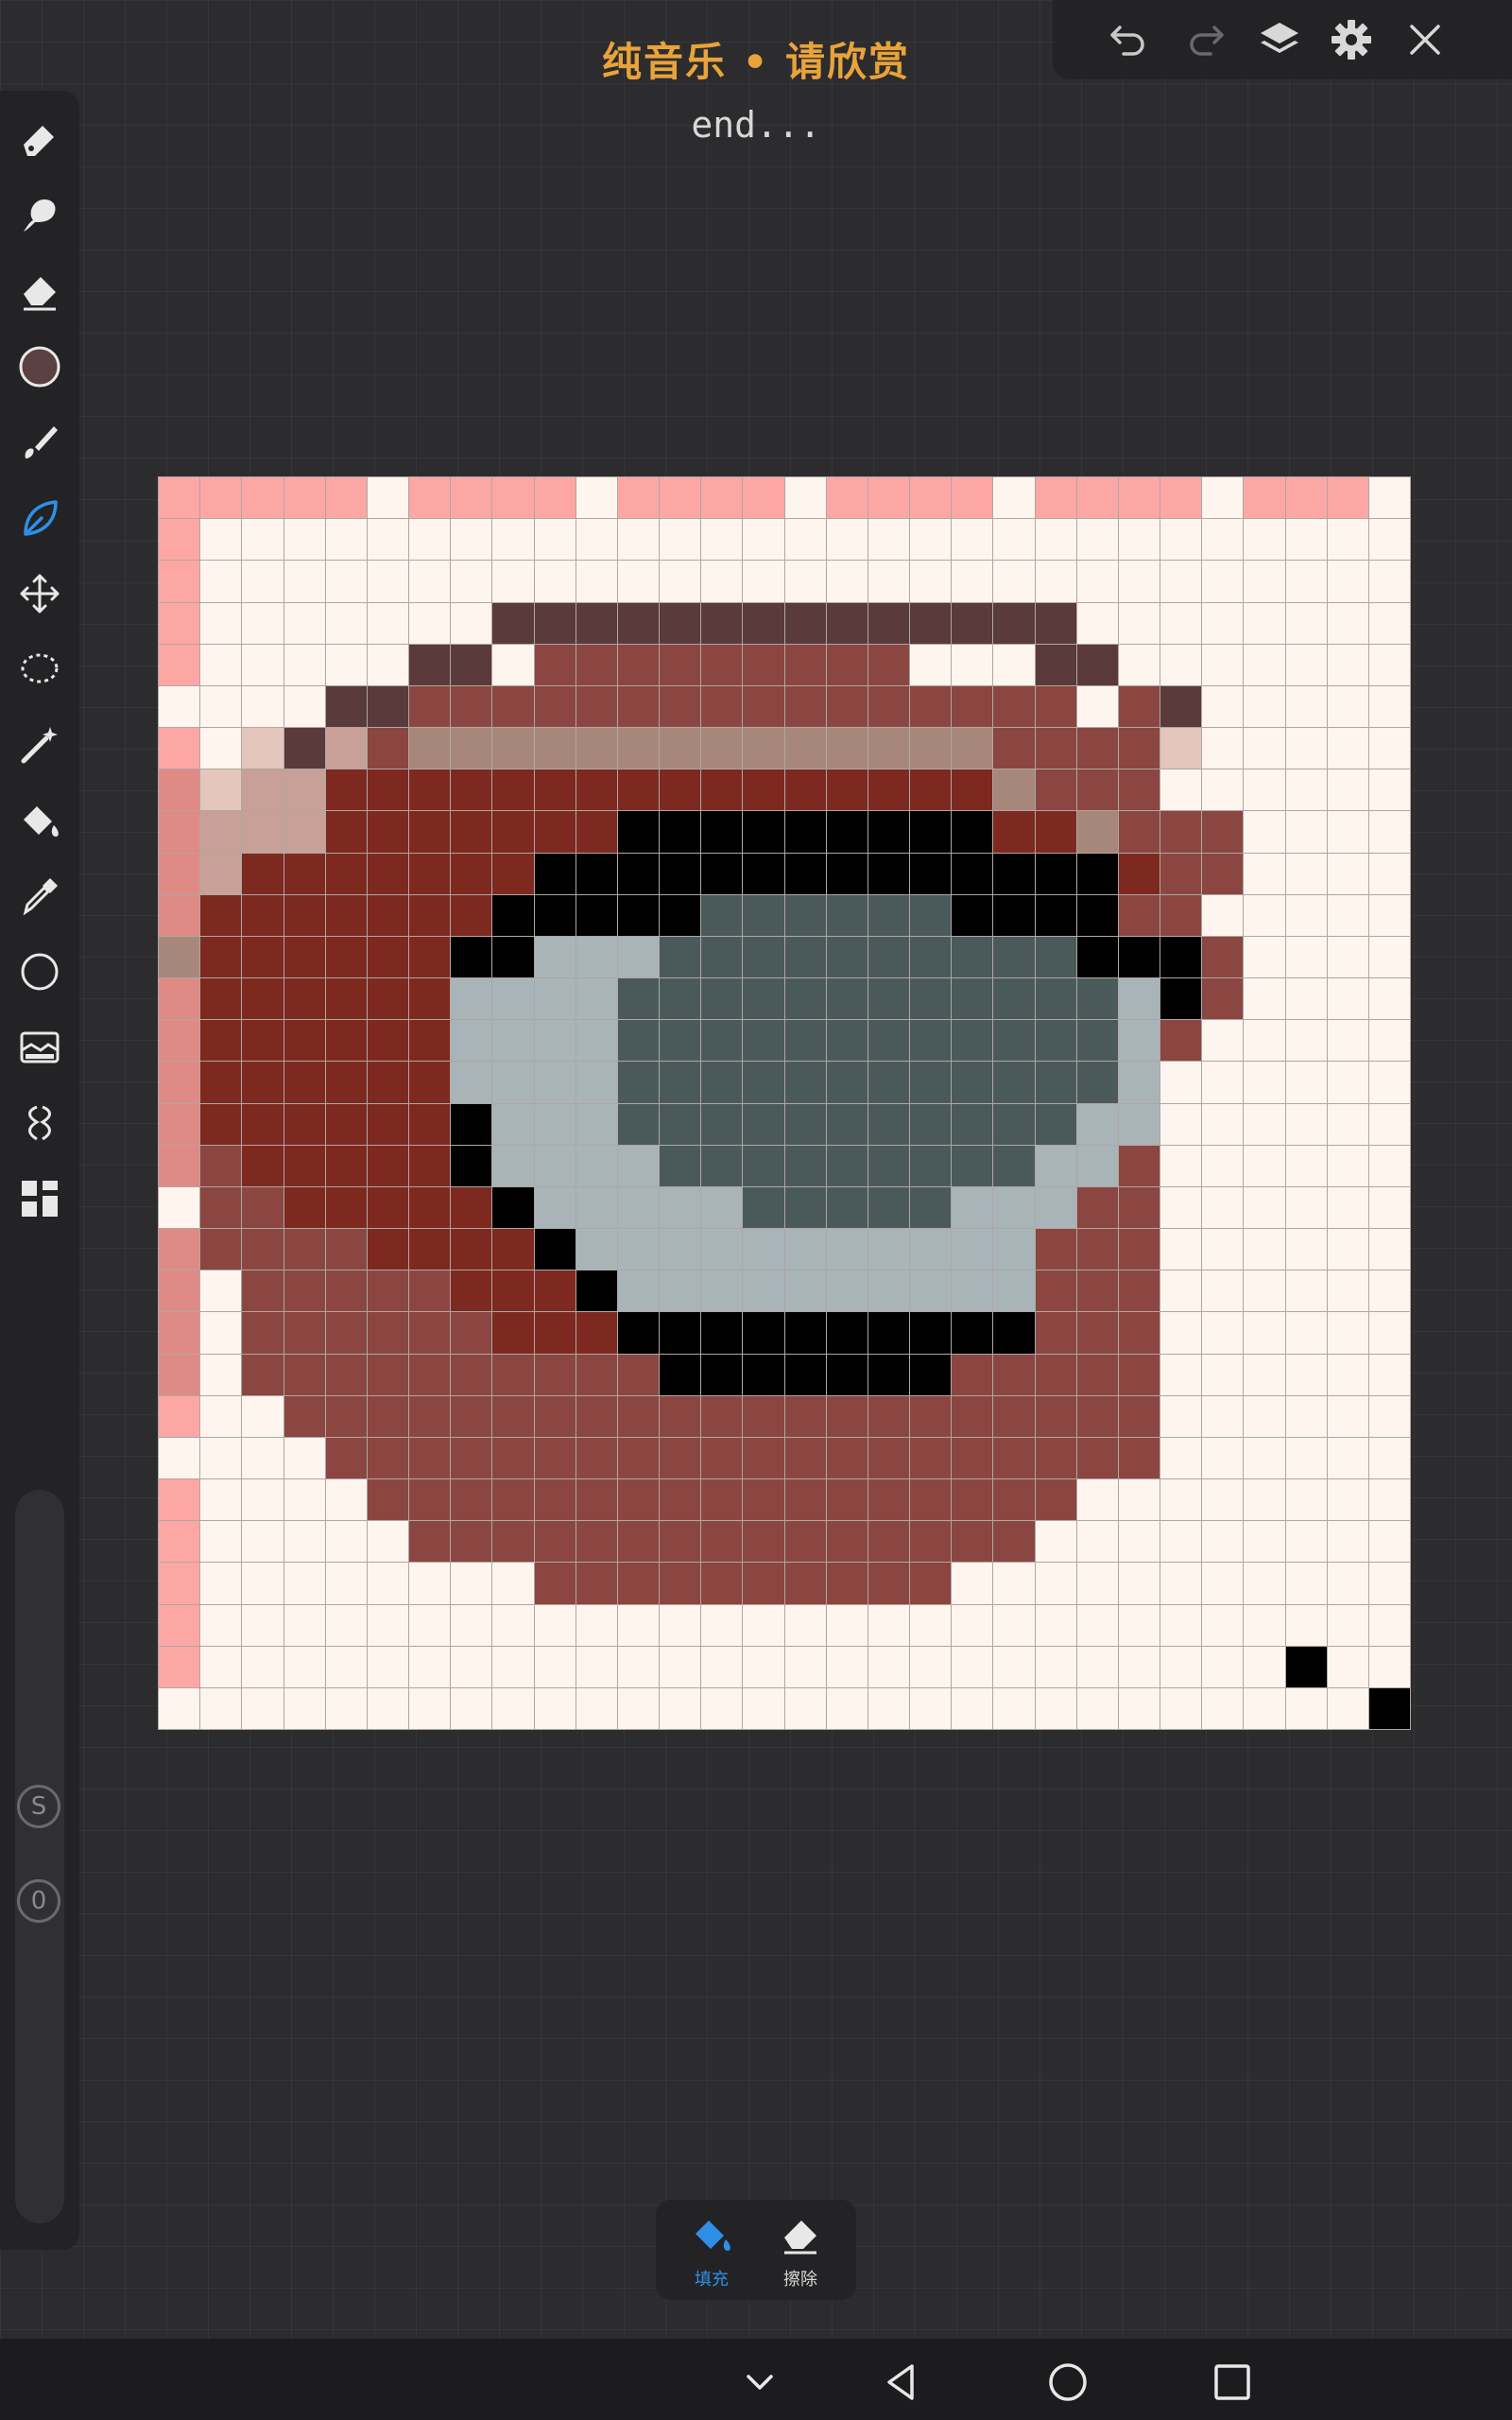 The height and width of the screenshot is (2420, 1512). I want to click on lasso-icon, so click(39, 669).